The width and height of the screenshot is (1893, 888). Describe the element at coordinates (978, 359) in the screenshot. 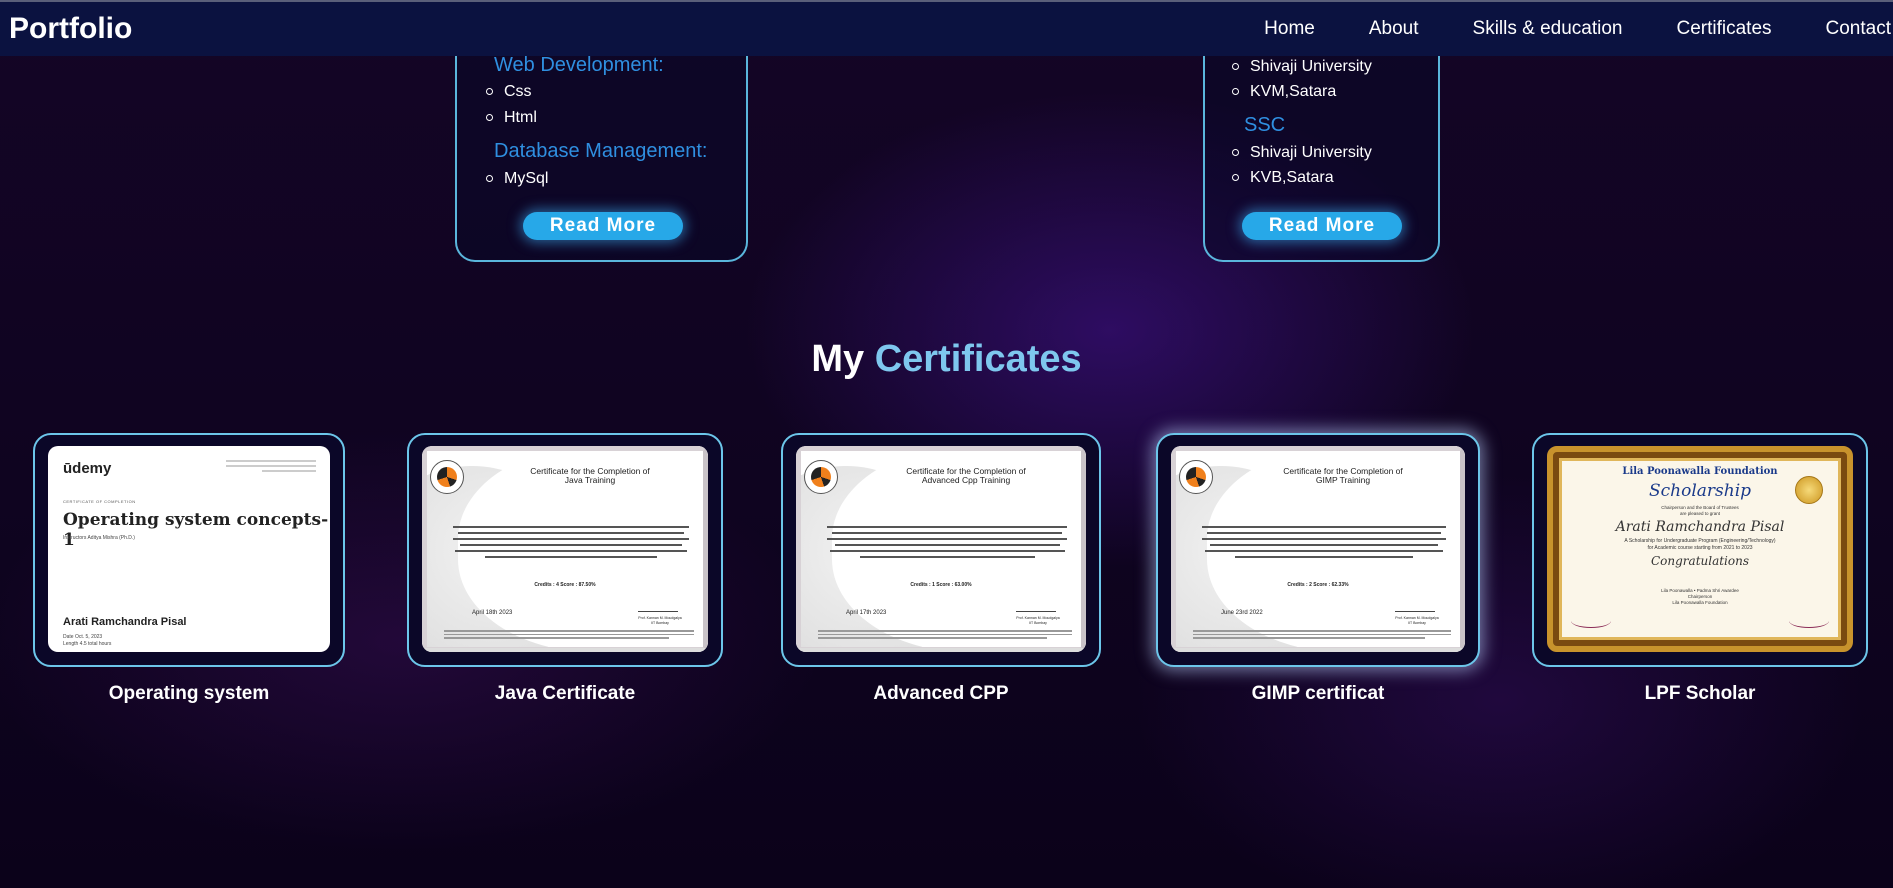

I see `certificates-heading-accent: Certificates` at that location.